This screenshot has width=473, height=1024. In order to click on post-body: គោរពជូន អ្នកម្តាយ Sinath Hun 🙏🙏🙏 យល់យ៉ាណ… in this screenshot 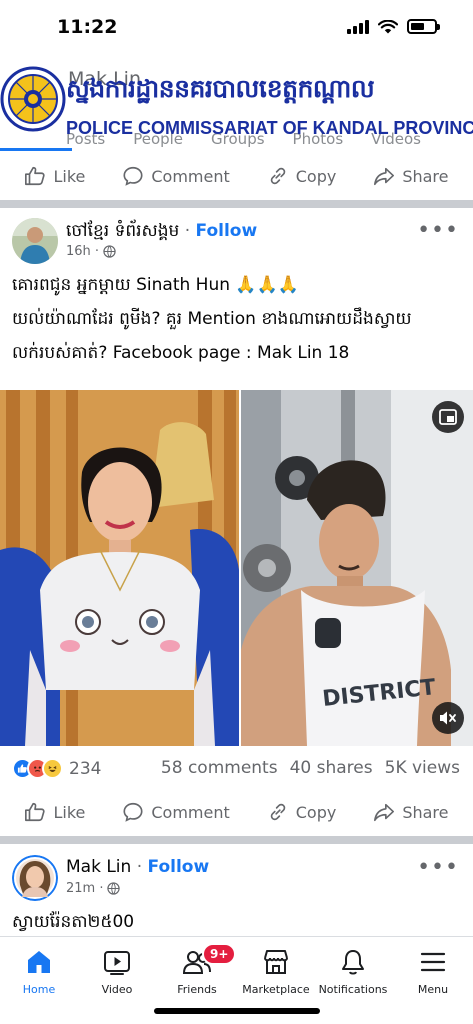, I will do `click(238, 319)`.